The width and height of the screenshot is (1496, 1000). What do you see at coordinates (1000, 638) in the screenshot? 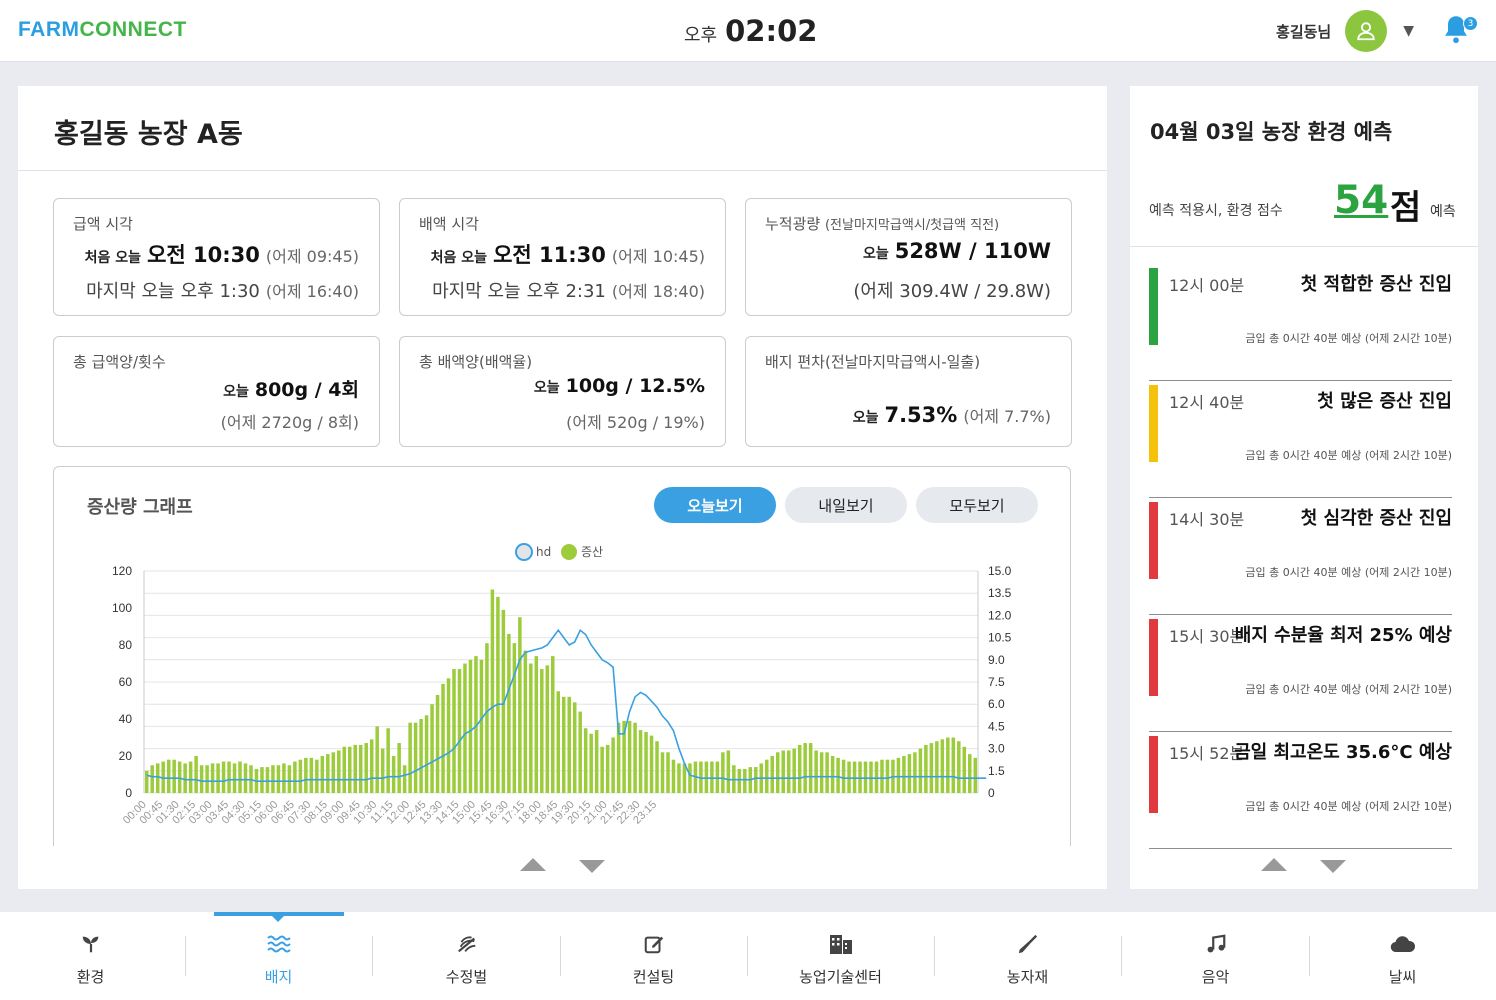
I see `y-tick-label-right: 10.5` at bounding box center [1000, 638].